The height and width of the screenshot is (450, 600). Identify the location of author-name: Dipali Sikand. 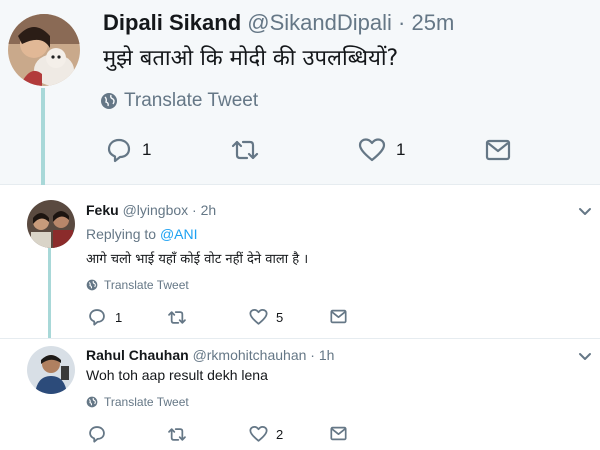
(172, 22).